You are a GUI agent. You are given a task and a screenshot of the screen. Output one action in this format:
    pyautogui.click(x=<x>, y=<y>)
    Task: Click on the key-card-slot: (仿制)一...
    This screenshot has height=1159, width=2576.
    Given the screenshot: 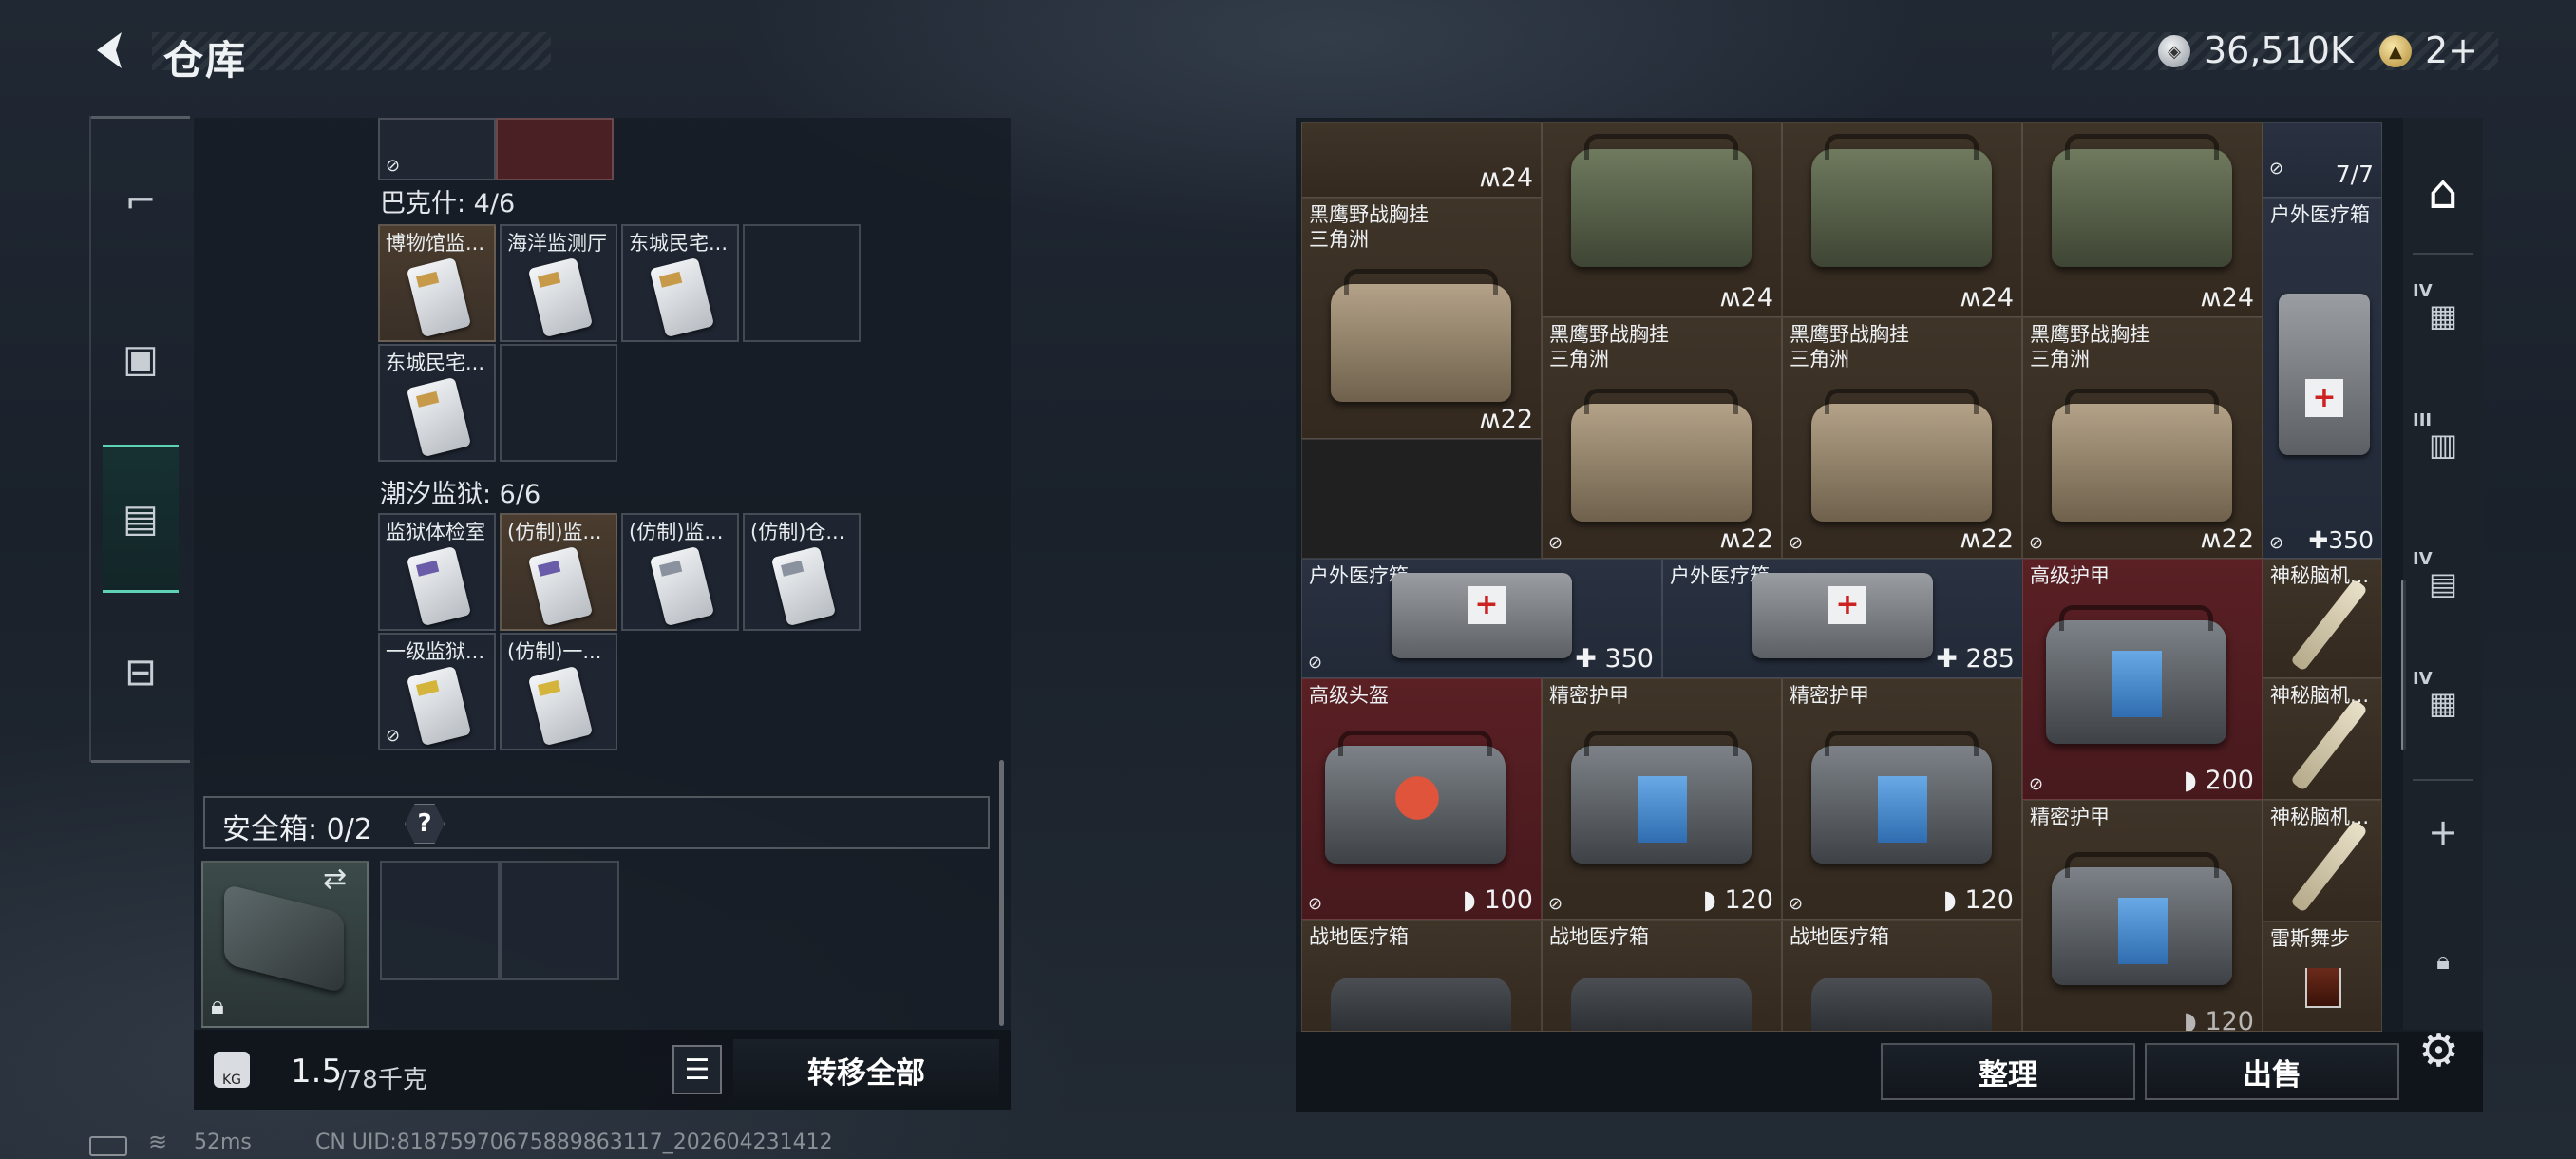 What is the action you would take?
    pyautogui.click(x=558, y=691)
    